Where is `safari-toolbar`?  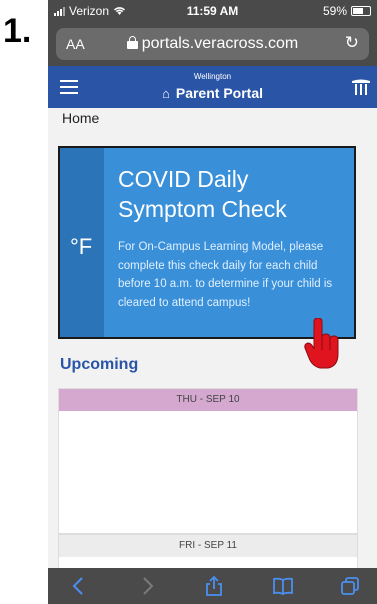 safari-toolbar is located at coordinates (212, 586).